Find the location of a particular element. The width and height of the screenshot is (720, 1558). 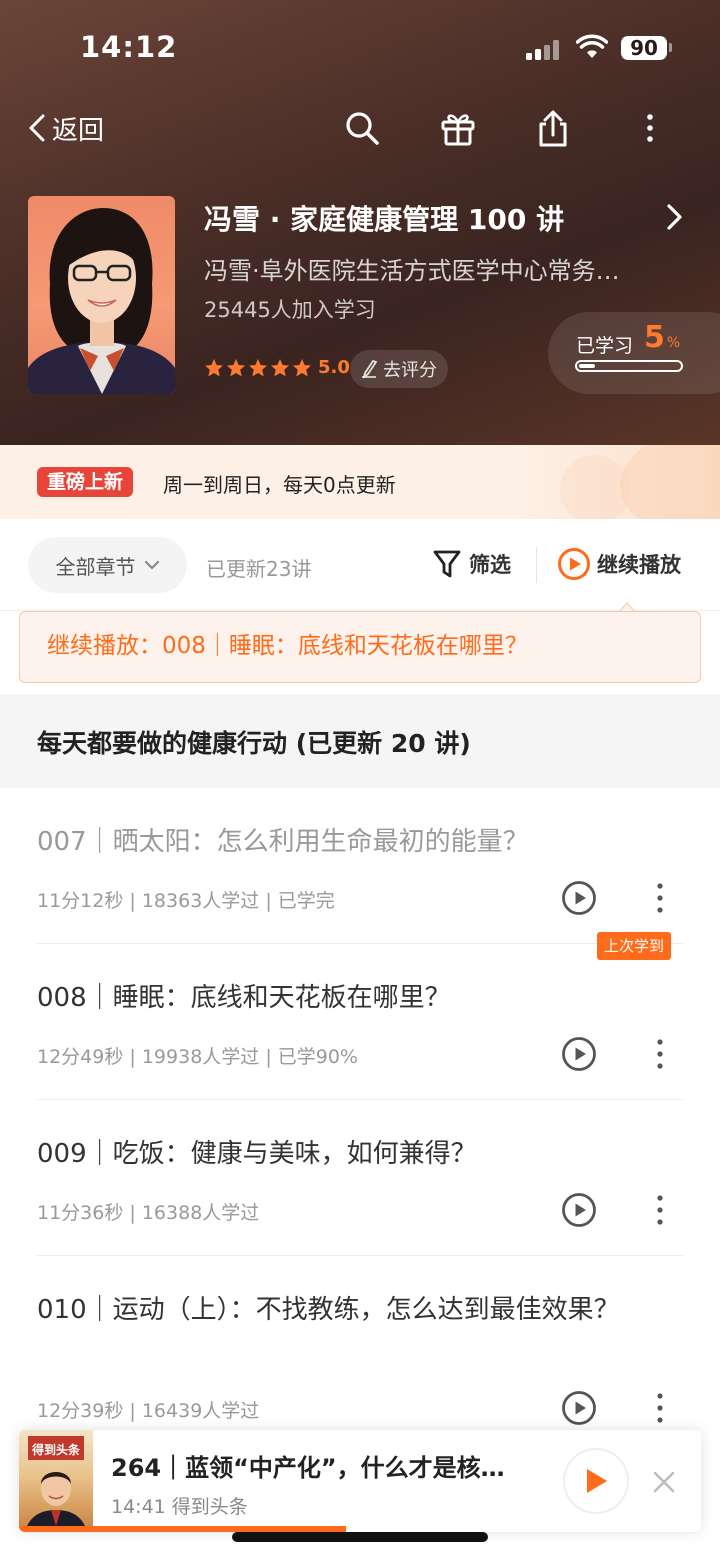

mini-player: 得到头条 264｜蓝领“中产化”，什么才是核… 14:41 得到头条 is located at coordinates (360, 1481).